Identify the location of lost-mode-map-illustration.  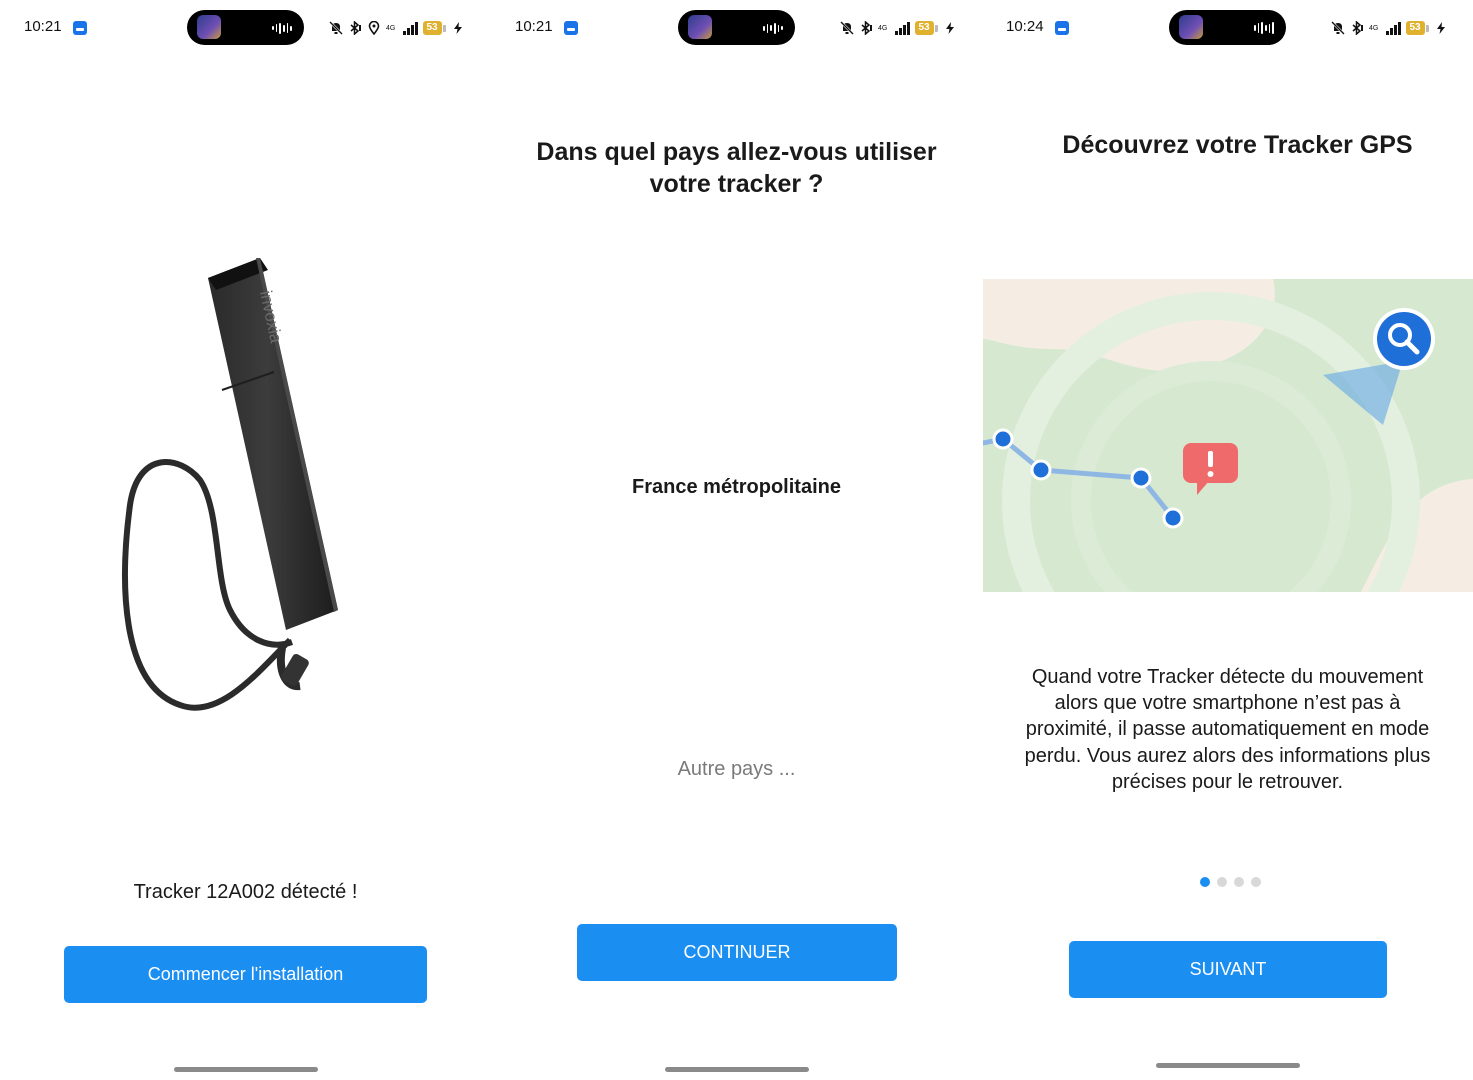
(1228, 435).